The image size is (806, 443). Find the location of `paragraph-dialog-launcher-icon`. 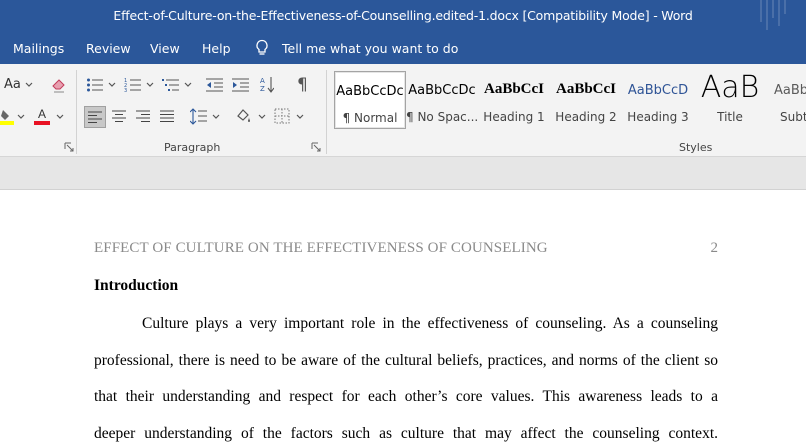

paragraph-dialog-launcher-icon is located at coordinates (316, 147).